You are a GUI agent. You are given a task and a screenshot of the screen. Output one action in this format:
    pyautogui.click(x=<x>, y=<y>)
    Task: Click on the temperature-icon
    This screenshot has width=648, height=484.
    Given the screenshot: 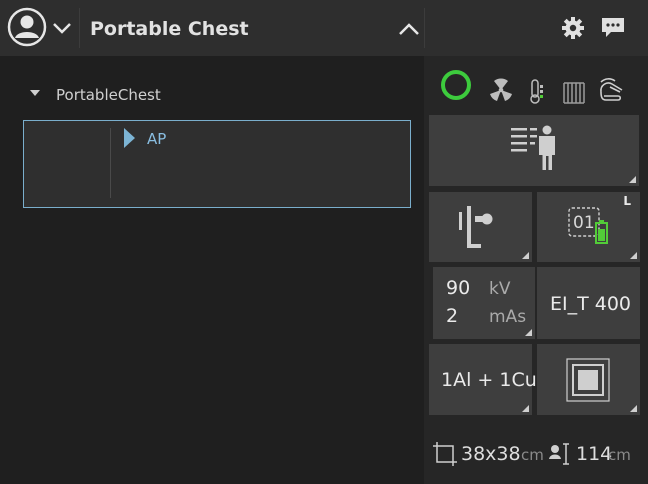 What is the action you would take?
    pyautogui.click(x=538, y=94)
    